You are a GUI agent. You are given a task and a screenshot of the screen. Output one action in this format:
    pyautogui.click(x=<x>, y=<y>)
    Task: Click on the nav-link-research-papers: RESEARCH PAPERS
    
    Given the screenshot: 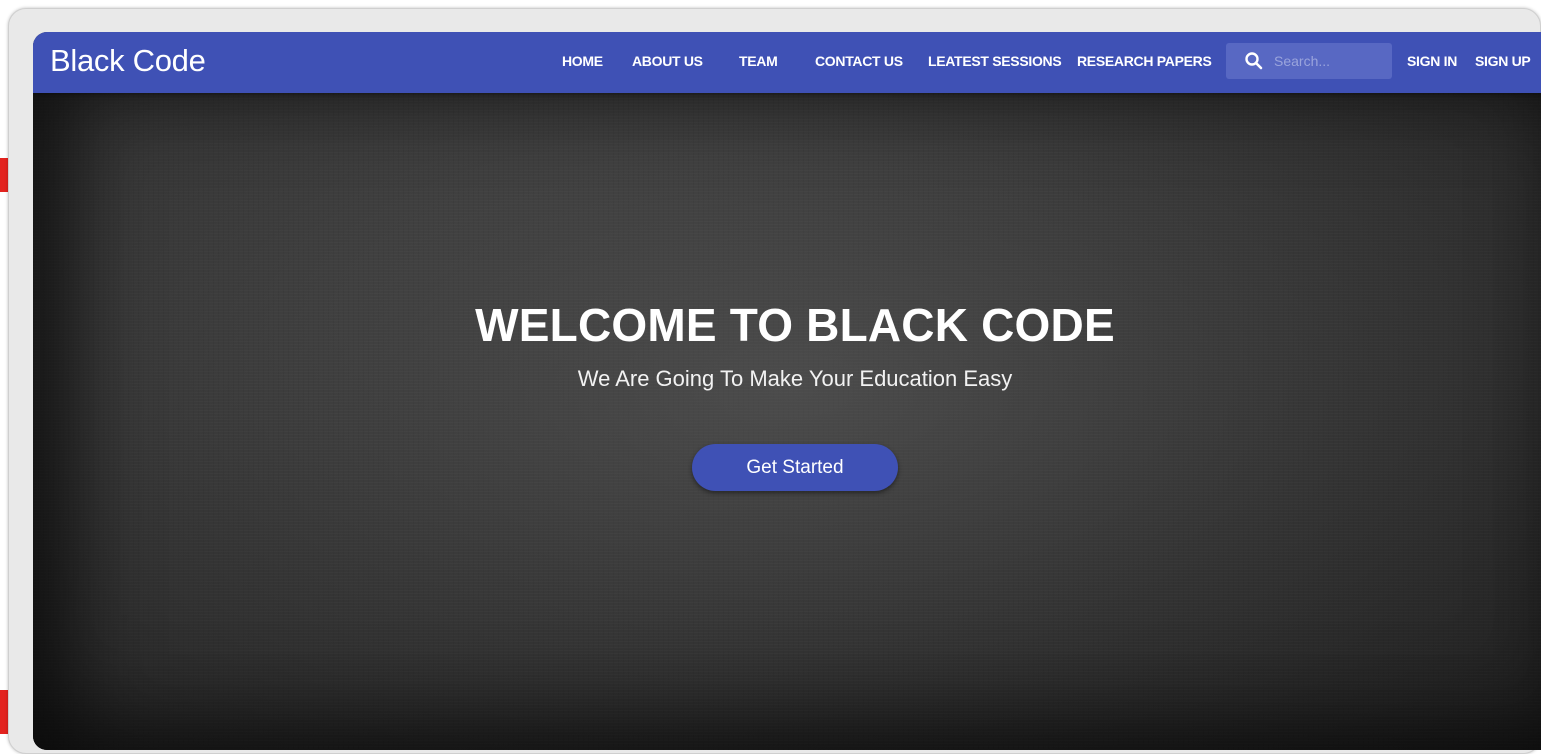 What is the action you would take?
    pyautogui.click(x=1144, y=61)
    